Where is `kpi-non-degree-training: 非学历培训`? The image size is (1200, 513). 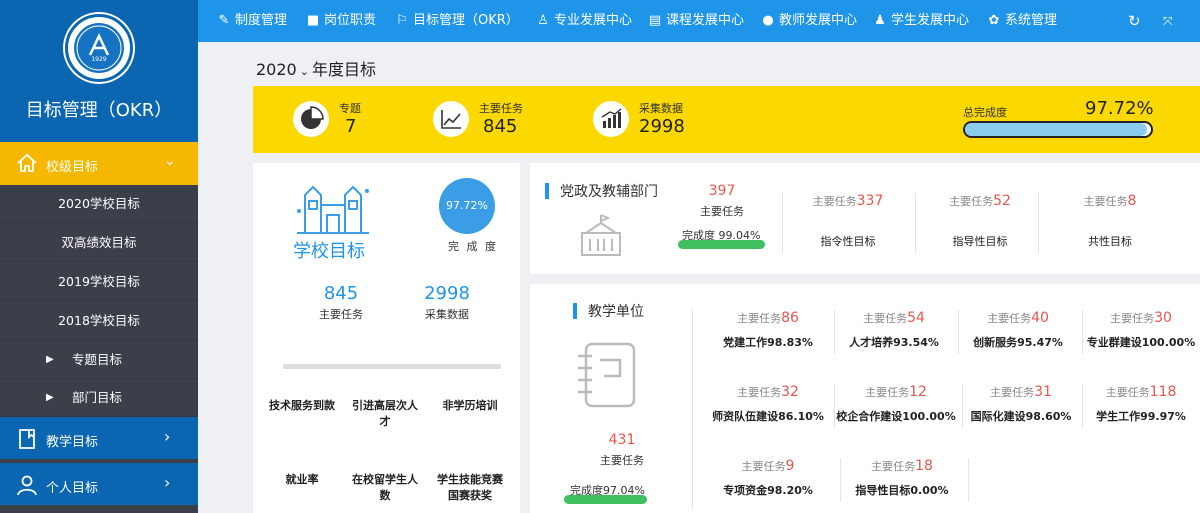
kpi-non-degree-training: 非学历培训 is located at coordinates (470, 406).